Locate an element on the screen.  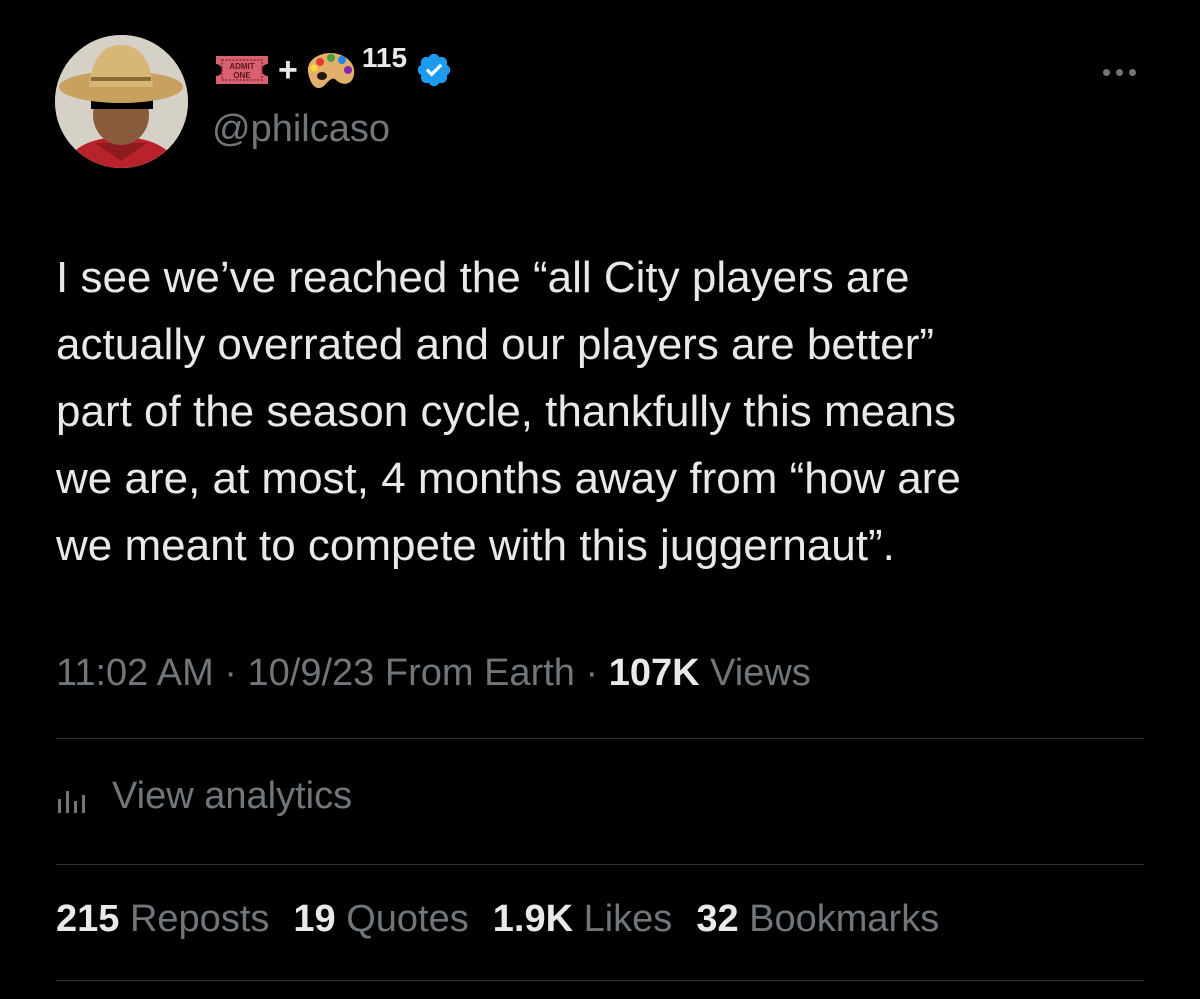
avatar is located at coordinates (121, 101).